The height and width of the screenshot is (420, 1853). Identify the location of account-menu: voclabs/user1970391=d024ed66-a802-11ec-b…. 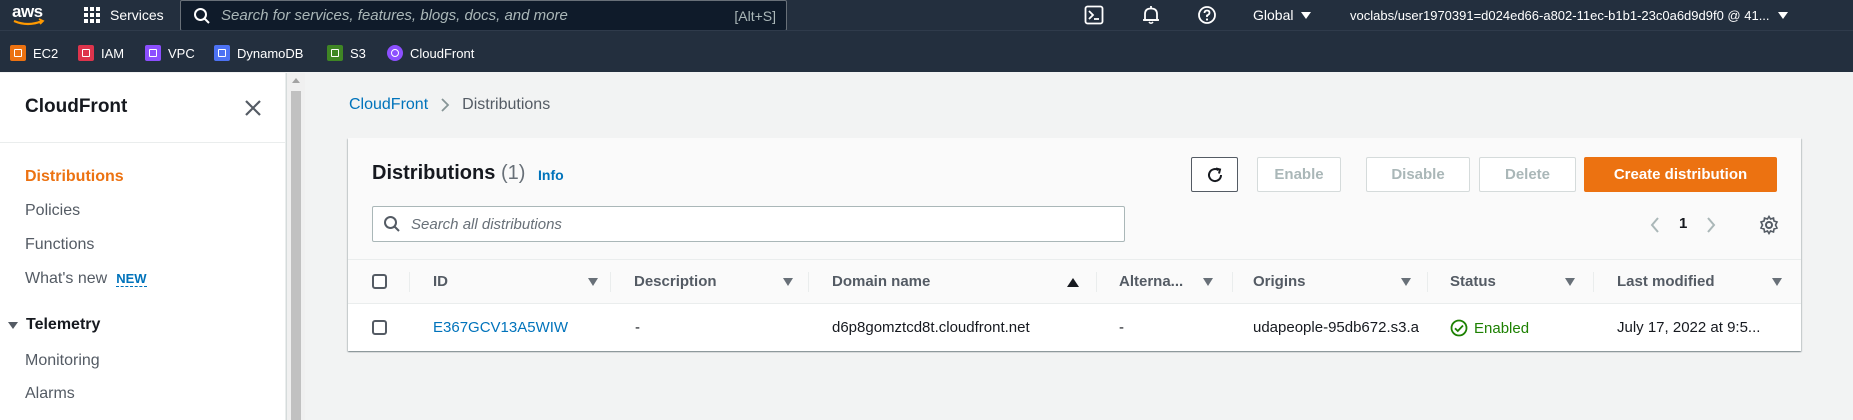
(1569, 15).